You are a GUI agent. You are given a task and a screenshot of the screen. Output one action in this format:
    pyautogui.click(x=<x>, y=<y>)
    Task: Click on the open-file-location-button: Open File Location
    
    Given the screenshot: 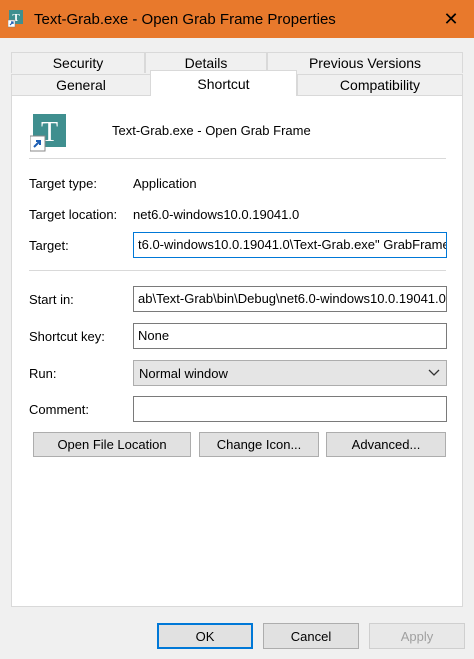 What is the action you would take?
    pyautogui.click(x=112, y=444)
    